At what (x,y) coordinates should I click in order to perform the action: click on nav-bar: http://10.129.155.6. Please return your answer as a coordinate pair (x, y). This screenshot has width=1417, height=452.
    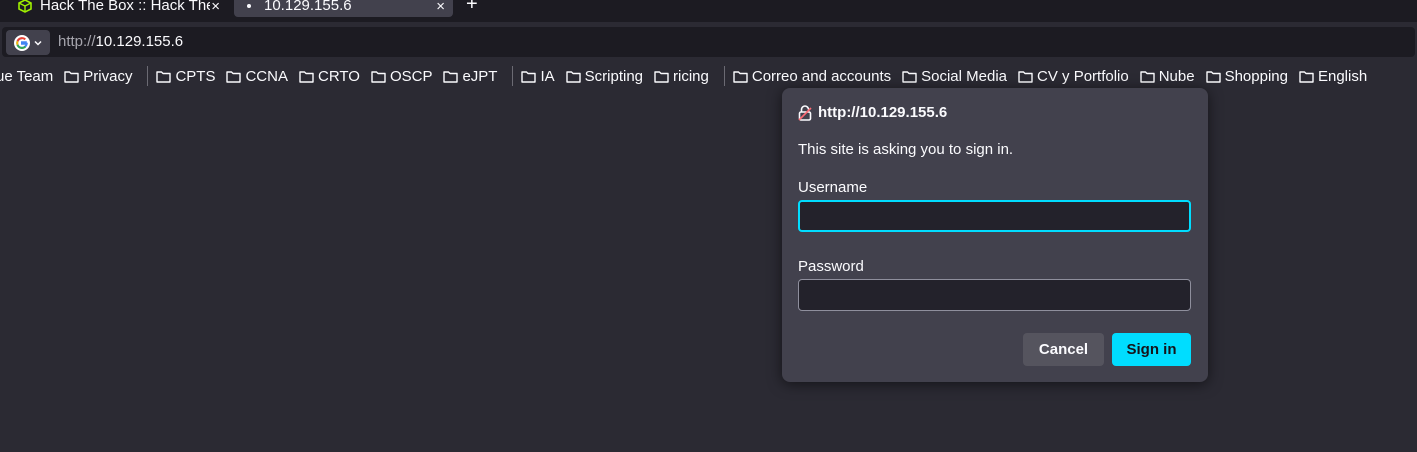
    Looking at the image, I should click on (708, 42).